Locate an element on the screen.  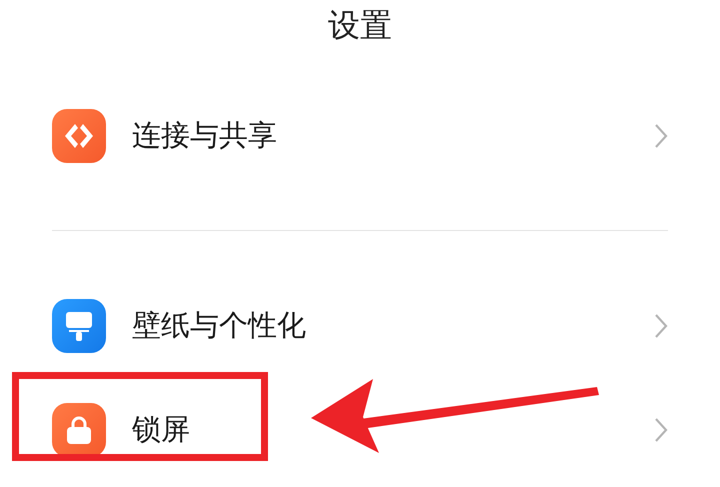
link-icon is located at coordinates (79, 136).